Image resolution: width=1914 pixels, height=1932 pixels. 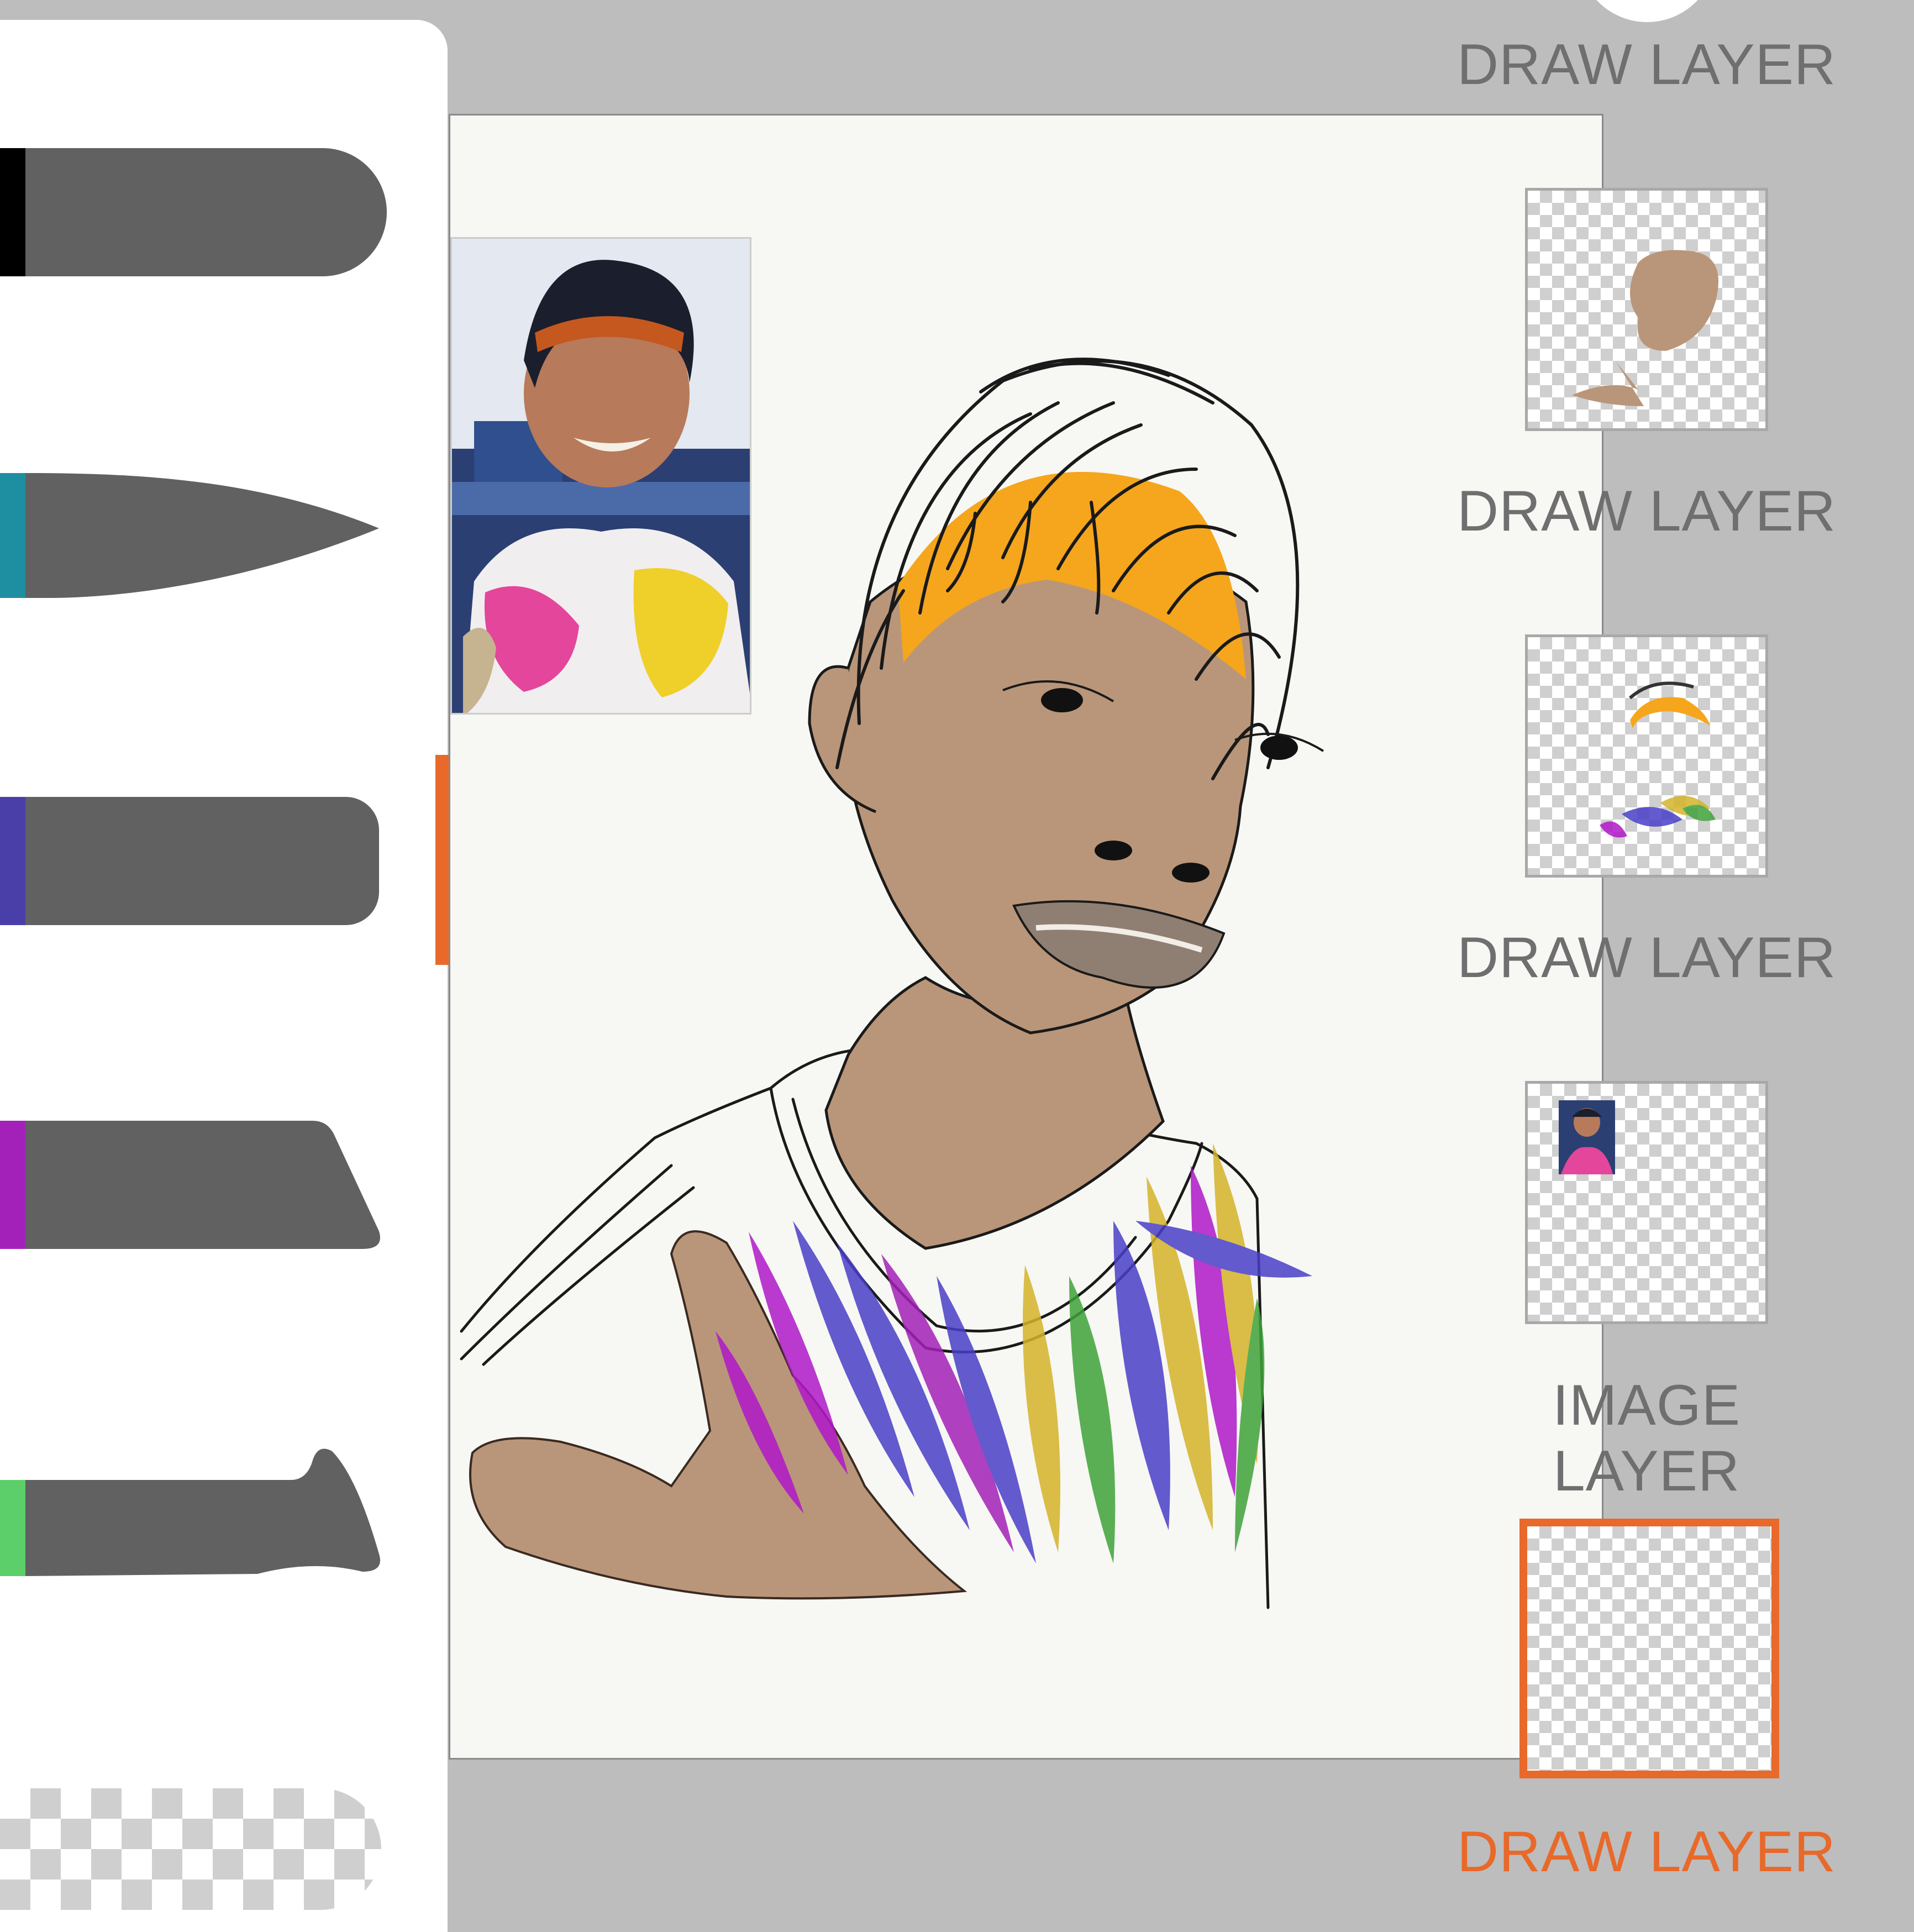 What do you see at coordinates (1647, 11) in the screenshot?
I see `add-layer-button` at bounding box center [1647, 11].